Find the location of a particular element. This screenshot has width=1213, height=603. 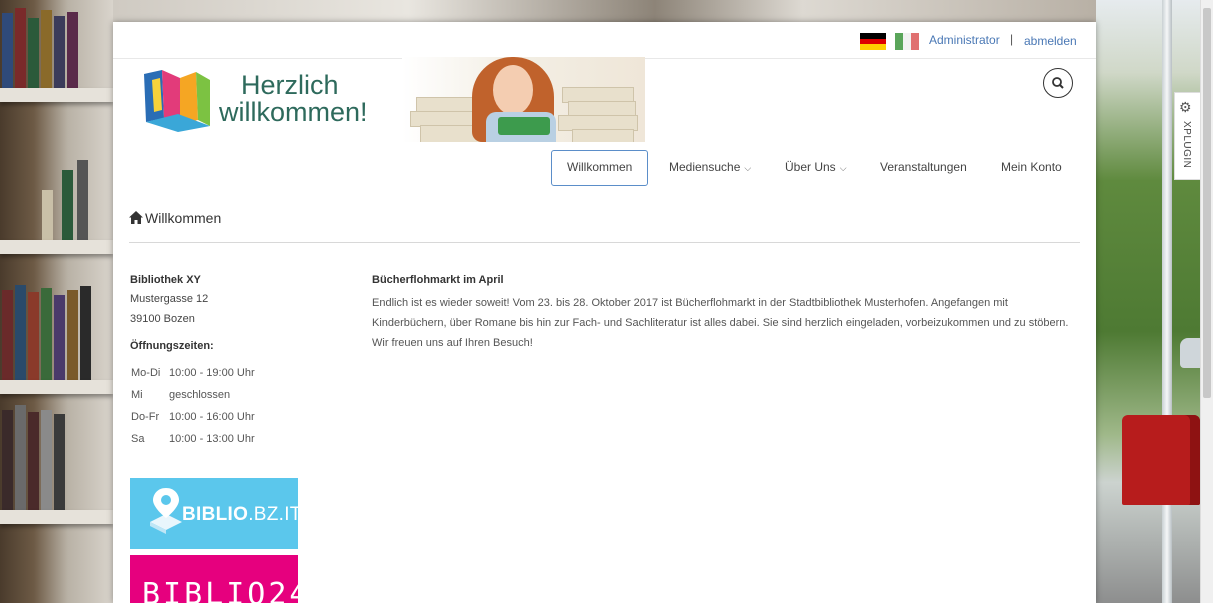

scrollbar-vertical is located at coordinates (1206, 301).